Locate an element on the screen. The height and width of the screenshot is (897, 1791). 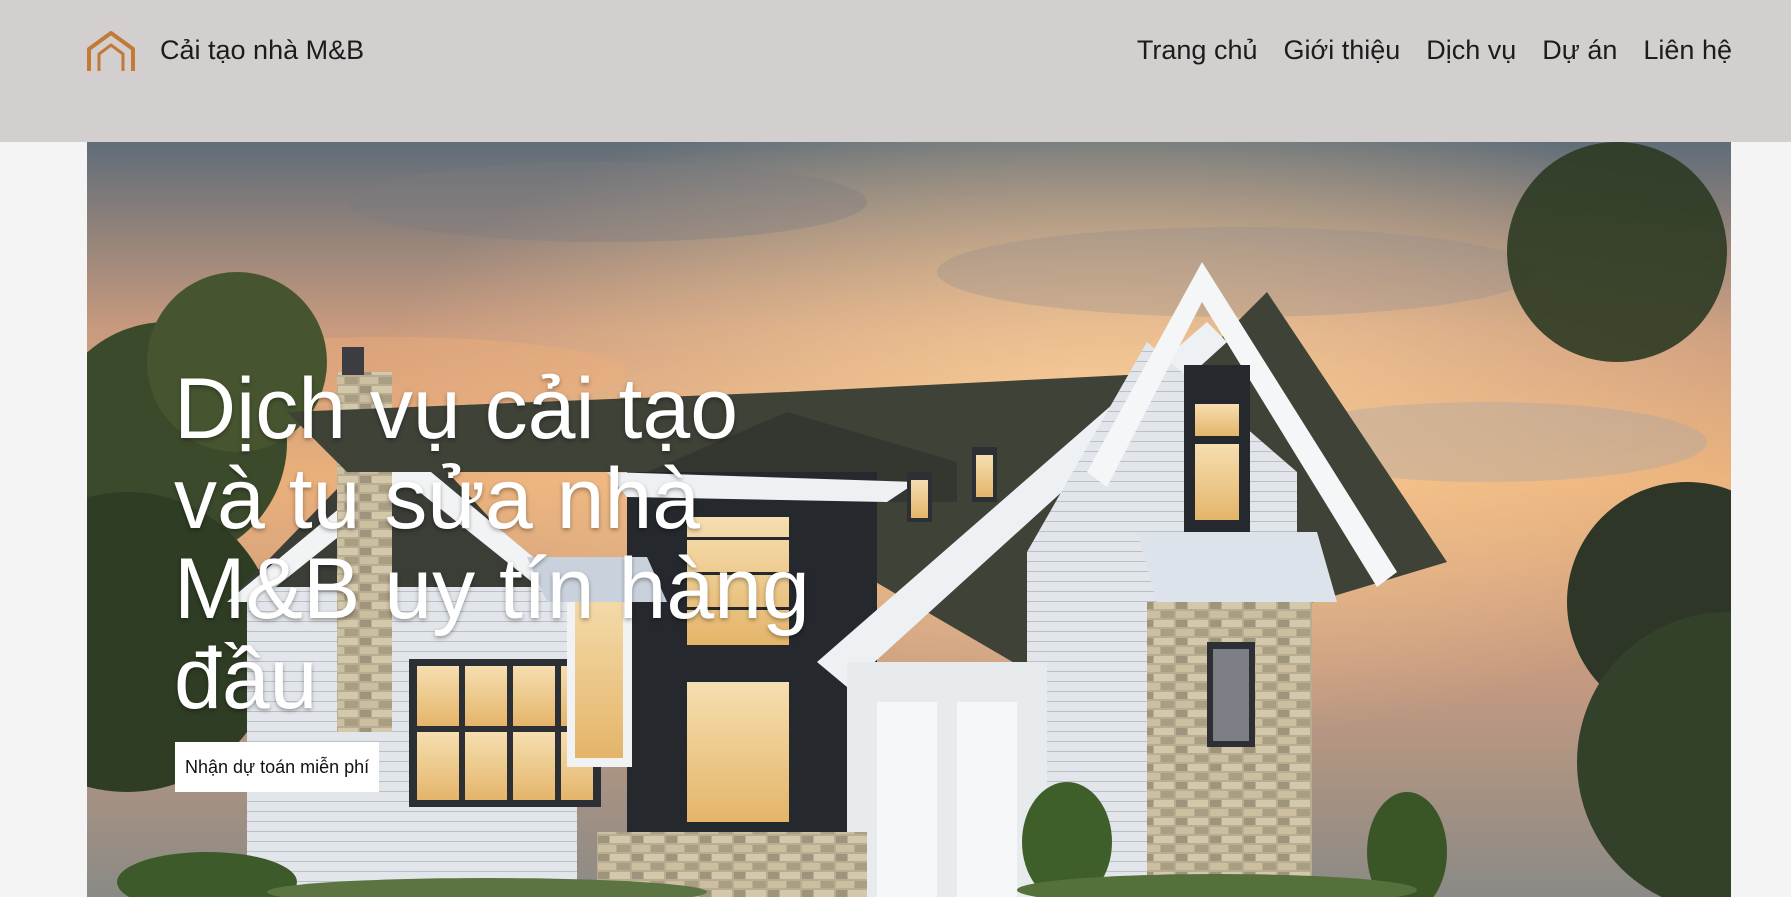
free-estimate-button: Nhận dự toán miễn phí is located at coordinates (277, 767).